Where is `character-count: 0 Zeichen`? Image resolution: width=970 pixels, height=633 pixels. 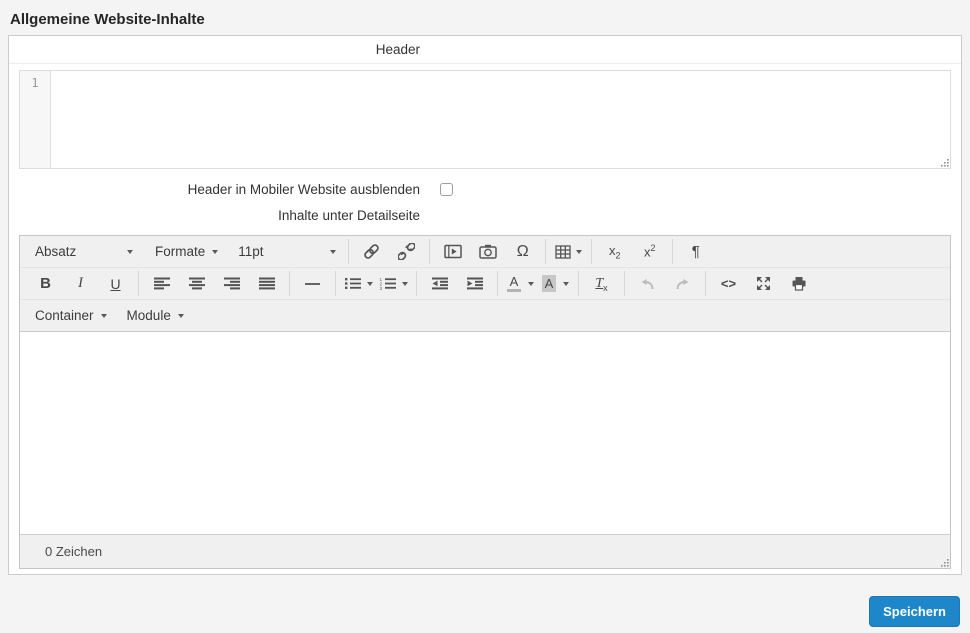 character-count: 0 Zeichen is located at coordinates (74, 551).